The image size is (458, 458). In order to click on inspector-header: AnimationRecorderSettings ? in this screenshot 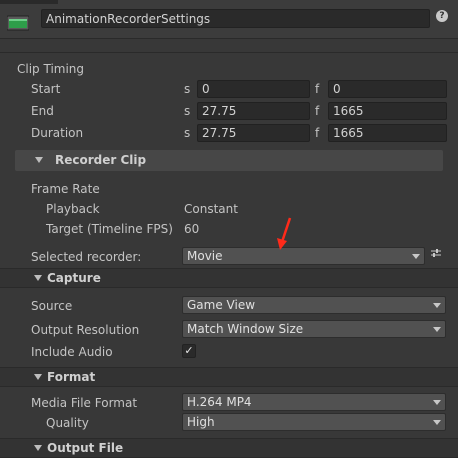, I will do `click(229, 19)`.